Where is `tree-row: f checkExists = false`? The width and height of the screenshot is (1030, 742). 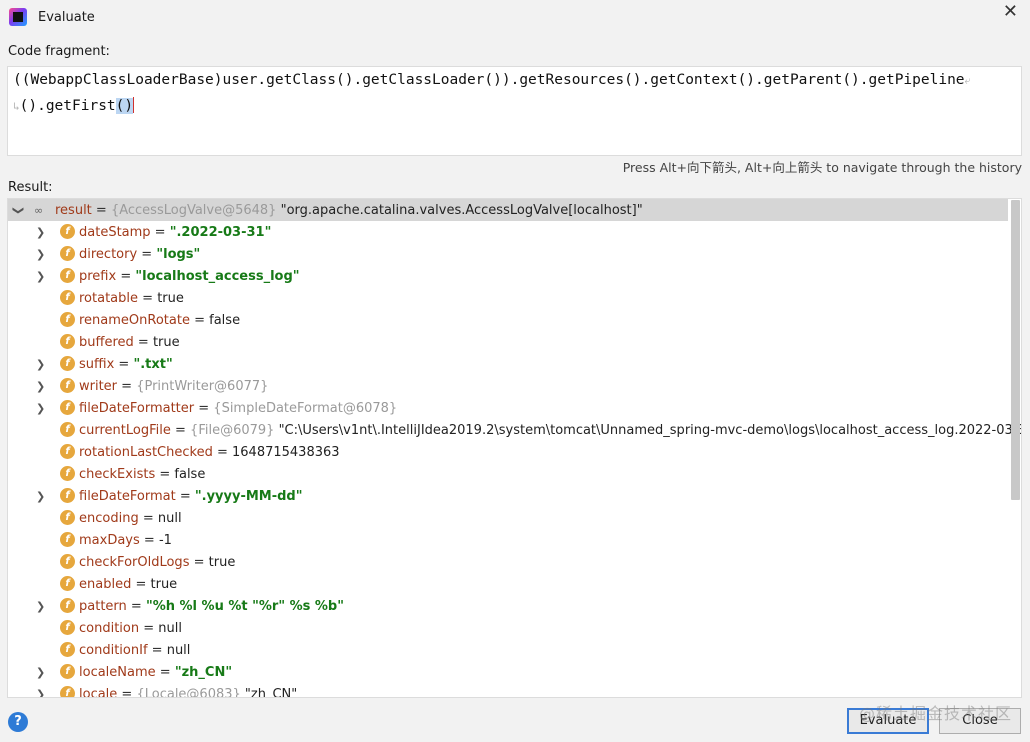 tree-row: f checkExists = false is located at coordinates (508, 474).